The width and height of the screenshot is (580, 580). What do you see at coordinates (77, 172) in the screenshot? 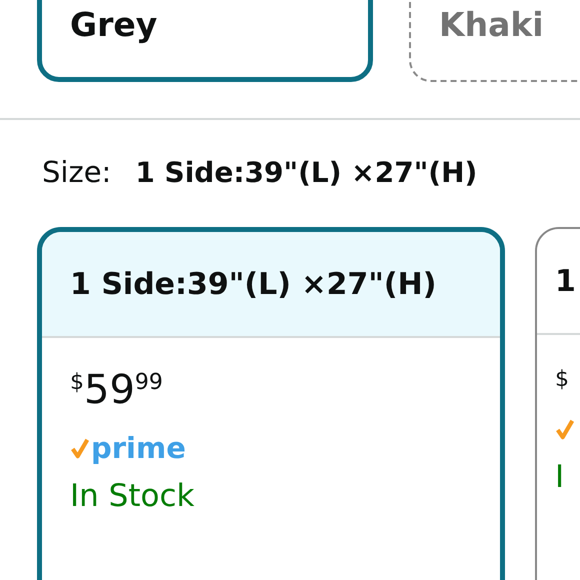
I see `size-label: Size:` at bounding box center [77, 172].